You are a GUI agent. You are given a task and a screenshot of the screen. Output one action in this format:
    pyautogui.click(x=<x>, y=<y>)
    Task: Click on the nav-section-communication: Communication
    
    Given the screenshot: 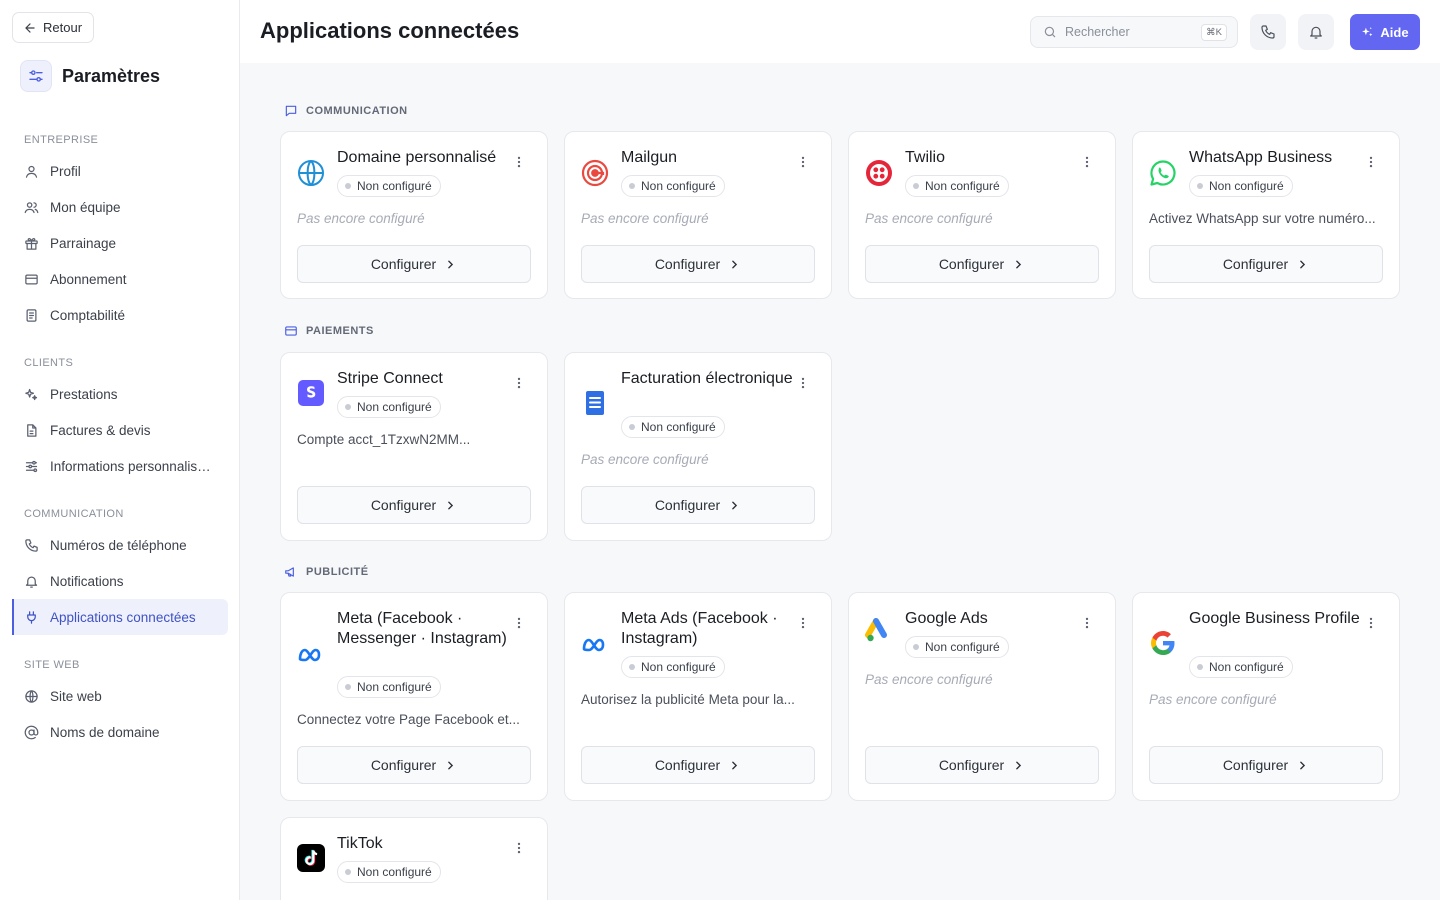 What is the action you would take?
    pyautogui.click(x=74, y=514)
    